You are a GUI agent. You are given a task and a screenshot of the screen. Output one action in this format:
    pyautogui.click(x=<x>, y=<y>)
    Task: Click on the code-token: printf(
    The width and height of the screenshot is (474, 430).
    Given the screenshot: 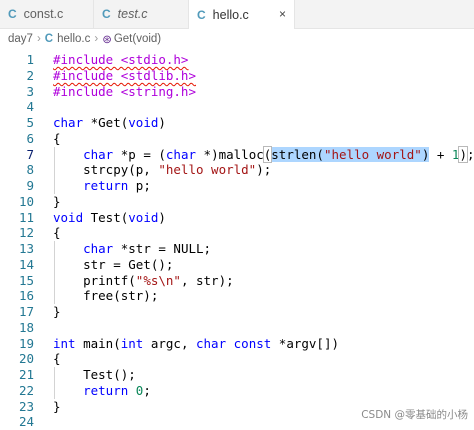 What is the action you would take?
    pyautogui.click(x=94, y=280)
    